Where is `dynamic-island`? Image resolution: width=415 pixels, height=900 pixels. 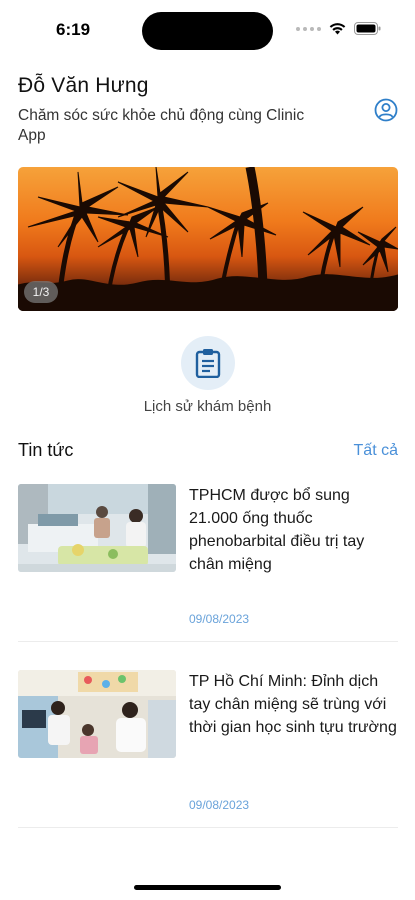 dynamic-island is located at coordinates (207, 31).